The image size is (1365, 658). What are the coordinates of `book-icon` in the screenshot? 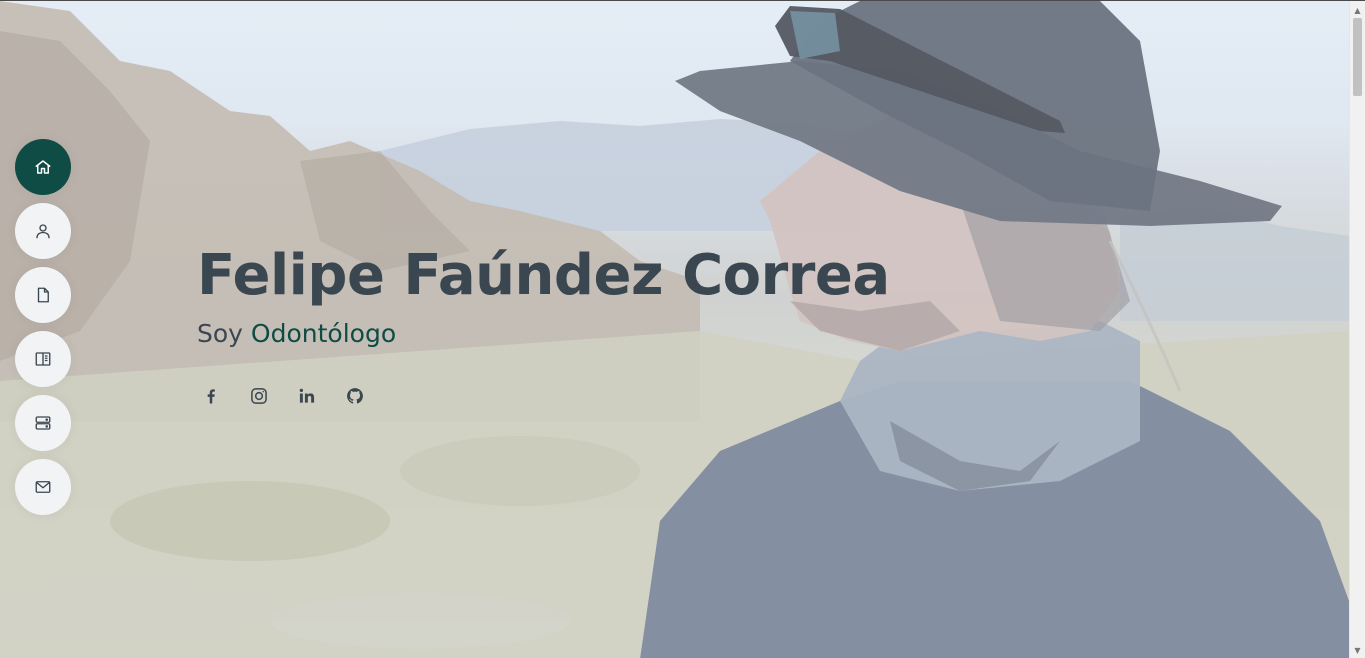 It's located at (43, 359).